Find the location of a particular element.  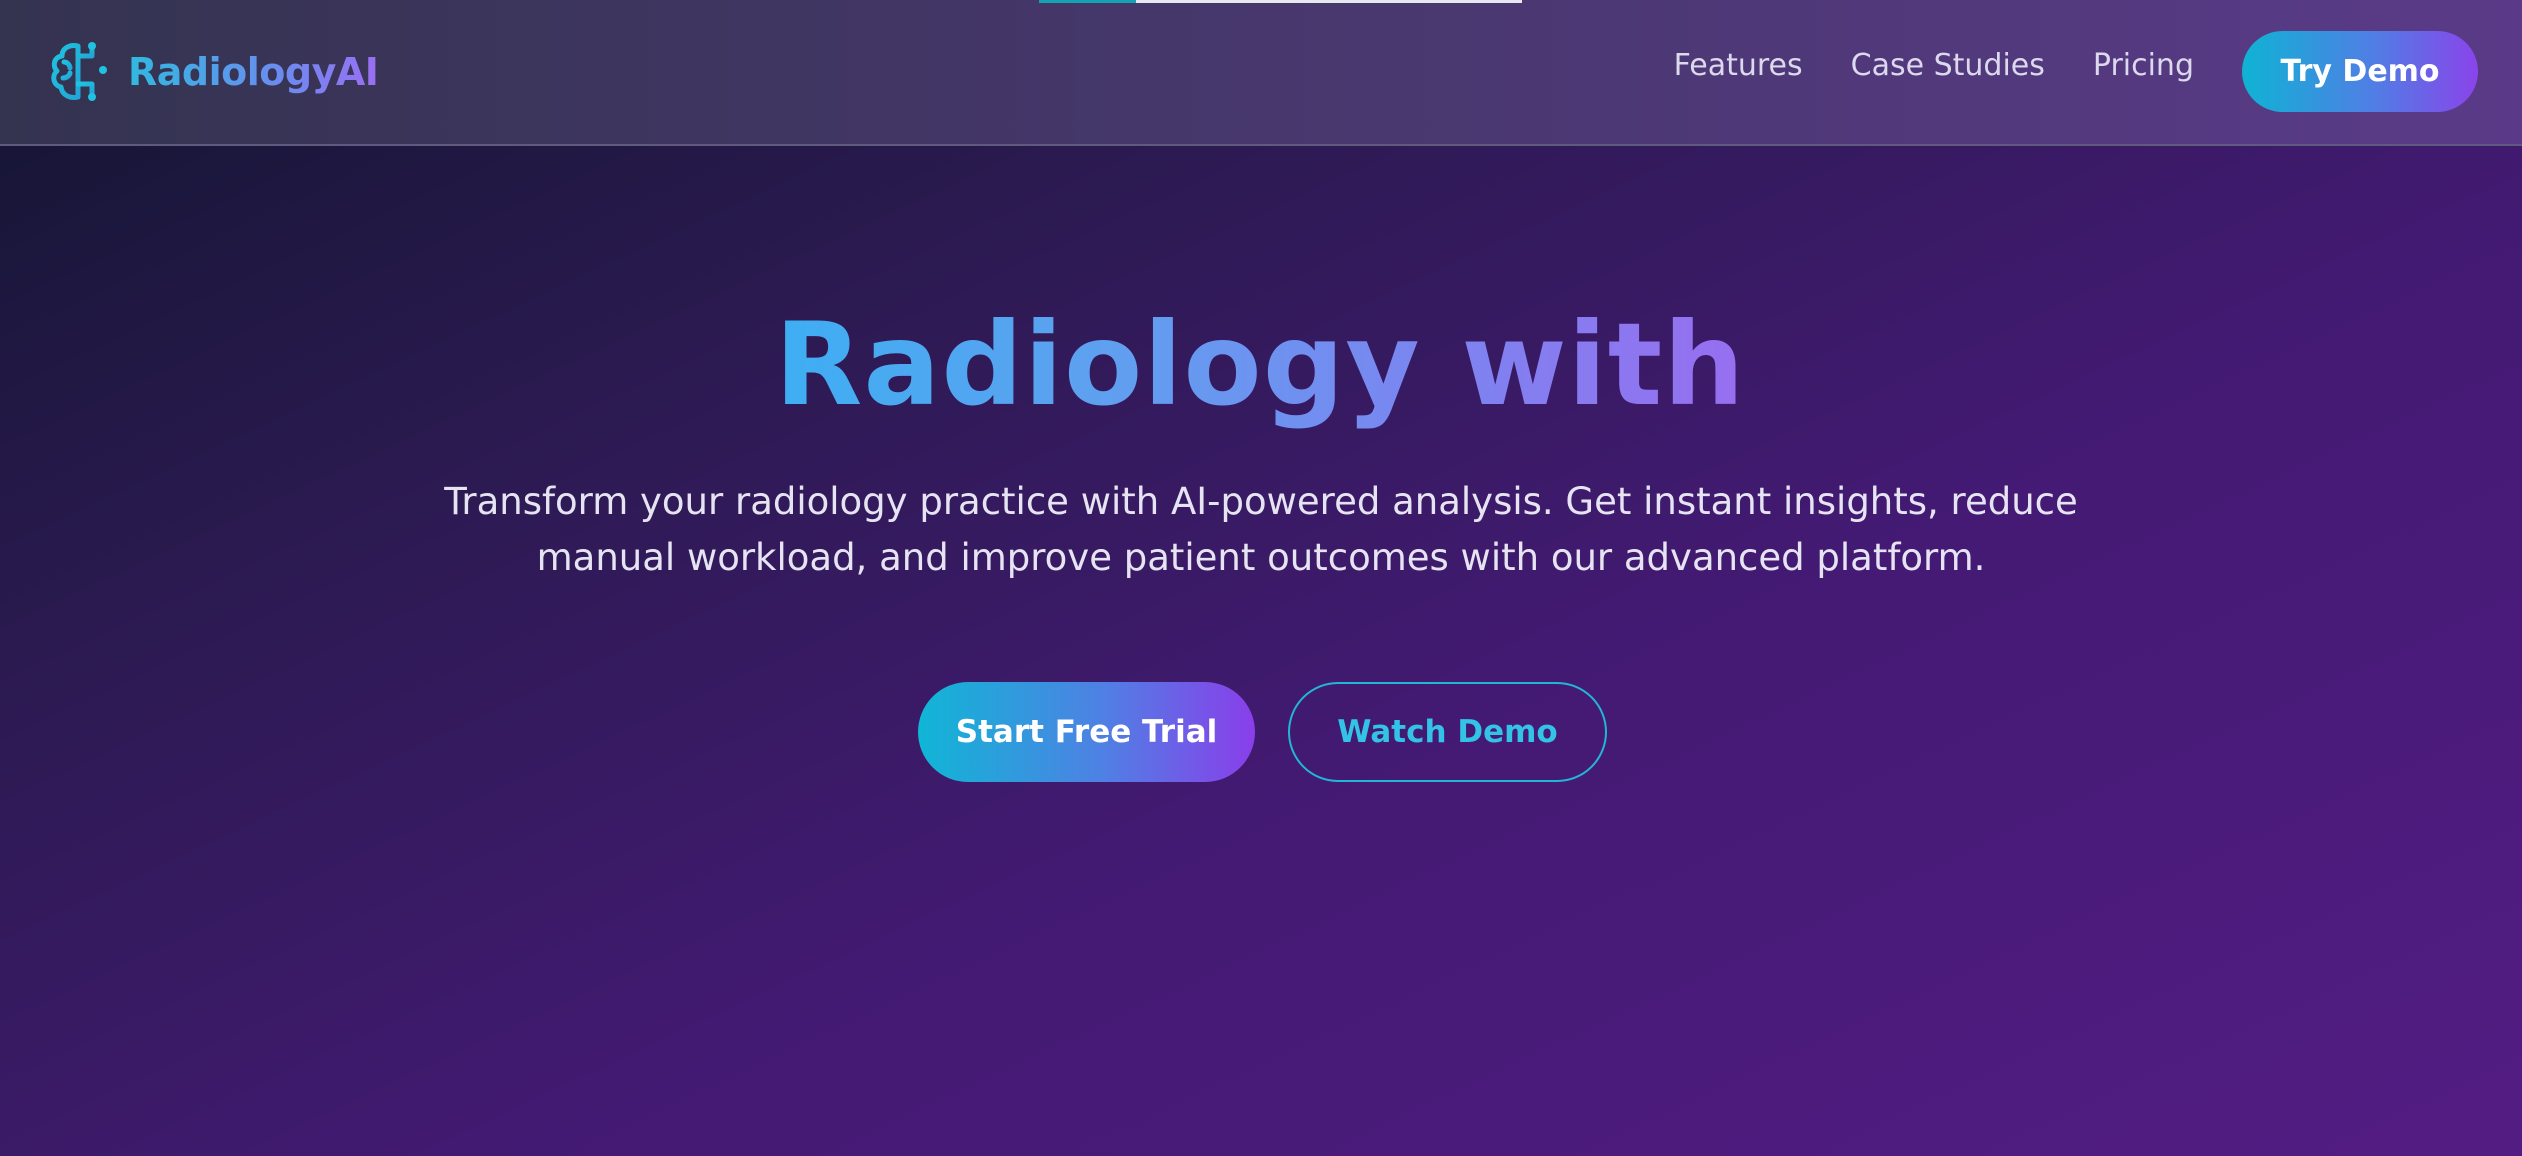

hero-title-container: Radiology with AI is located at coordinates (1260, 365).